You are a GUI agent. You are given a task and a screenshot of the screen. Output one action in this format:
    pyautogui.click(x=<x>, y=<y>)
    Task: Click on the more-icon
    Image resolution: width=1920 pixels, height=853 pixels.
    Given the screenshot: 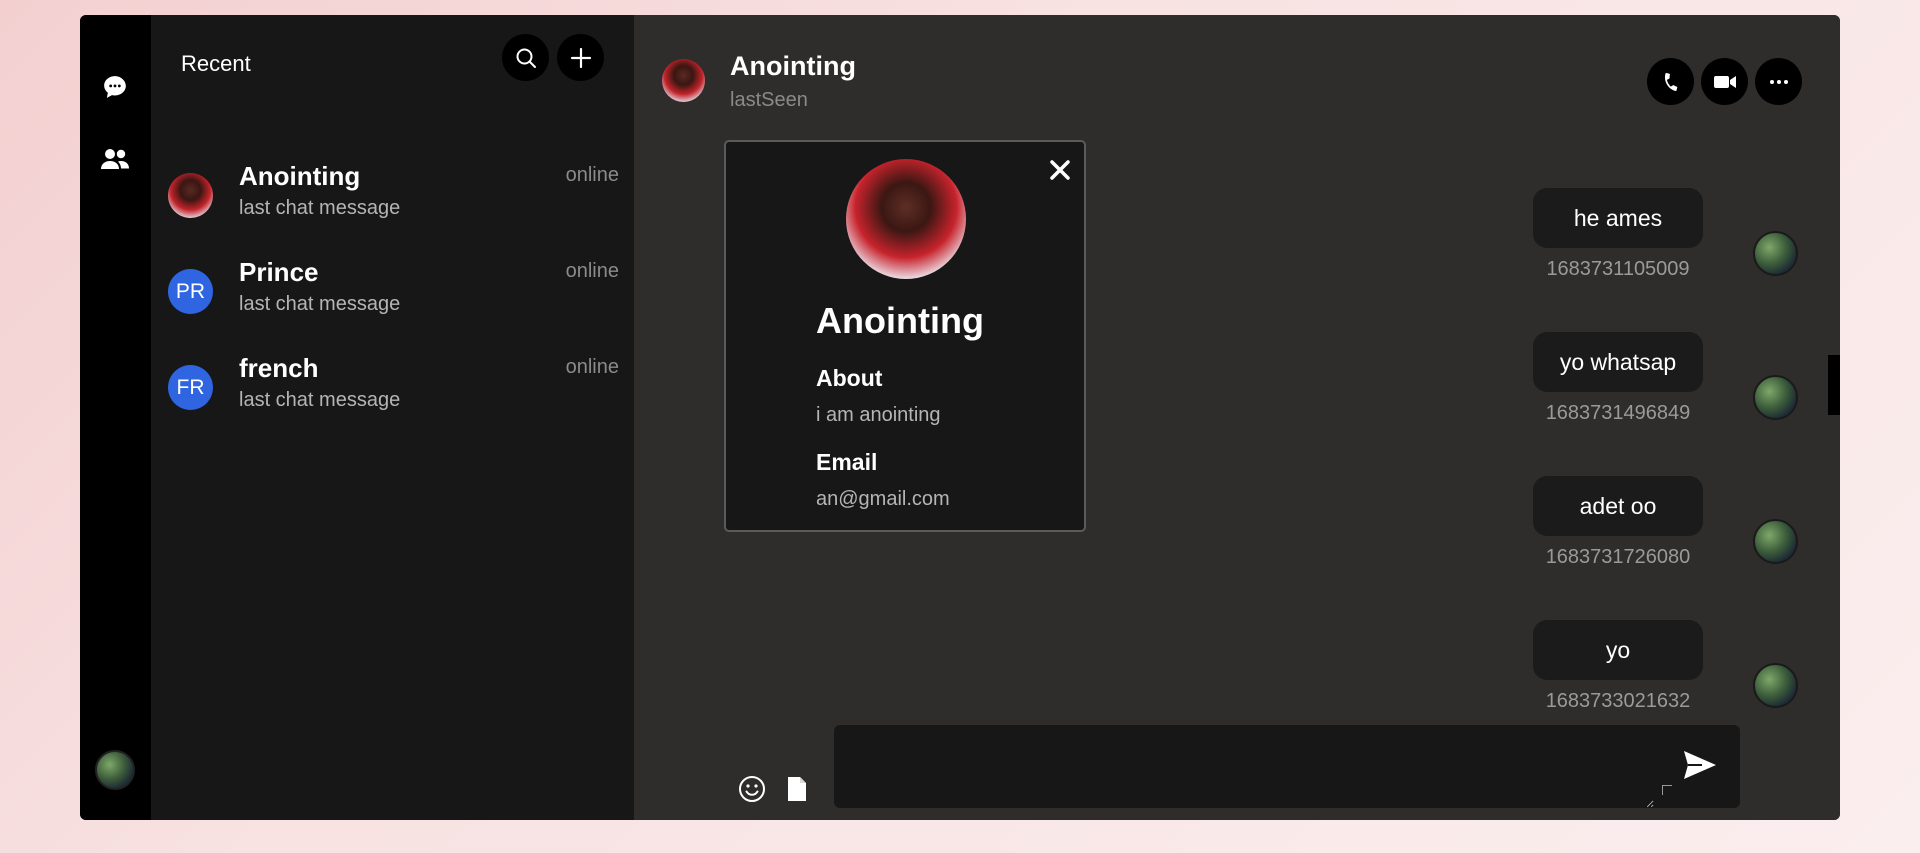 What is the action you would take?
    pyautogui.click(x=1778, y=81)
    